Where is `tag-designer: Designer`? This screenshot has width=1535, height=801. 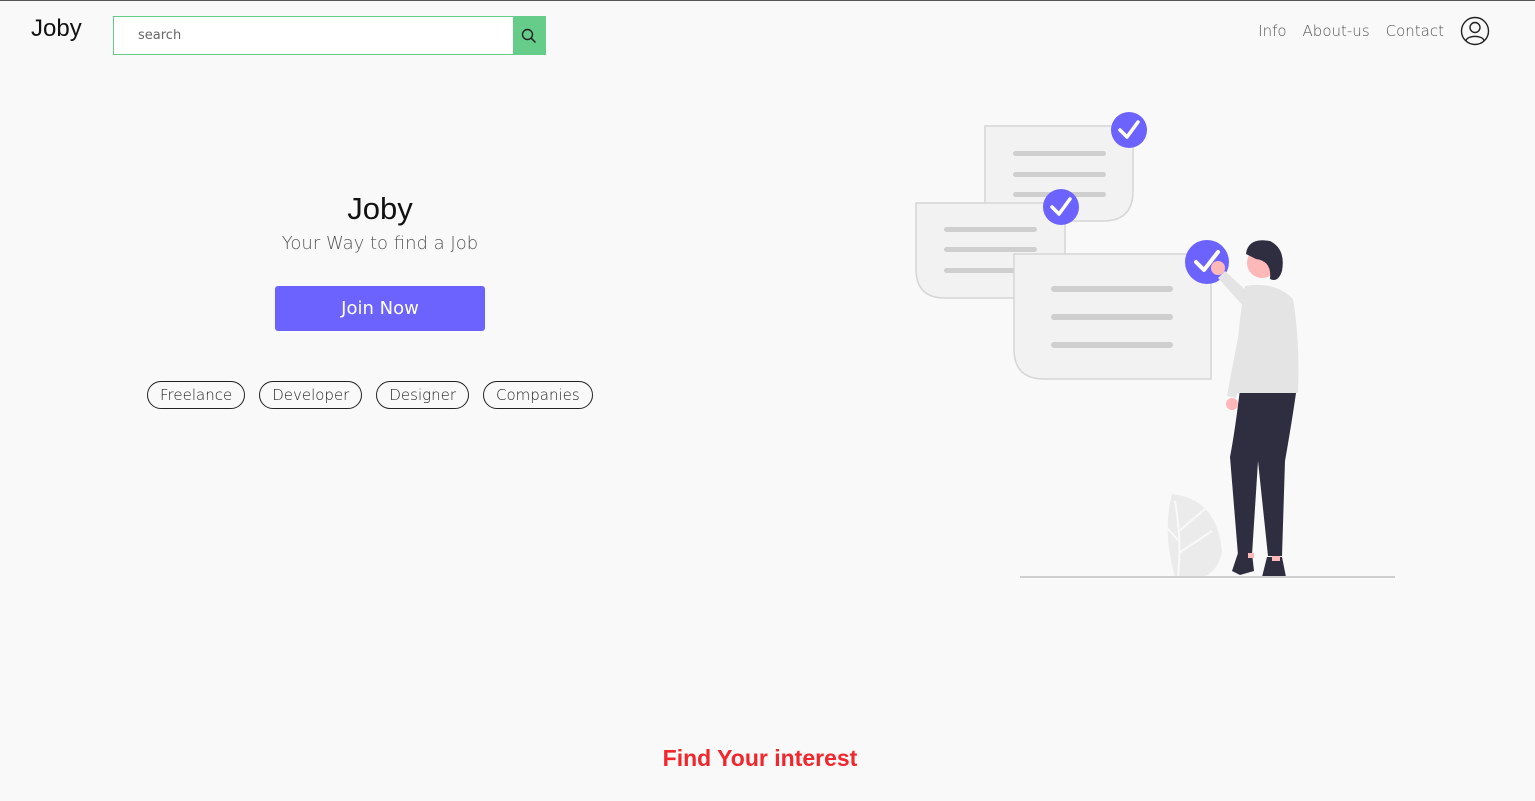 tag-designer: Designer is located at coordinates (423, 395).